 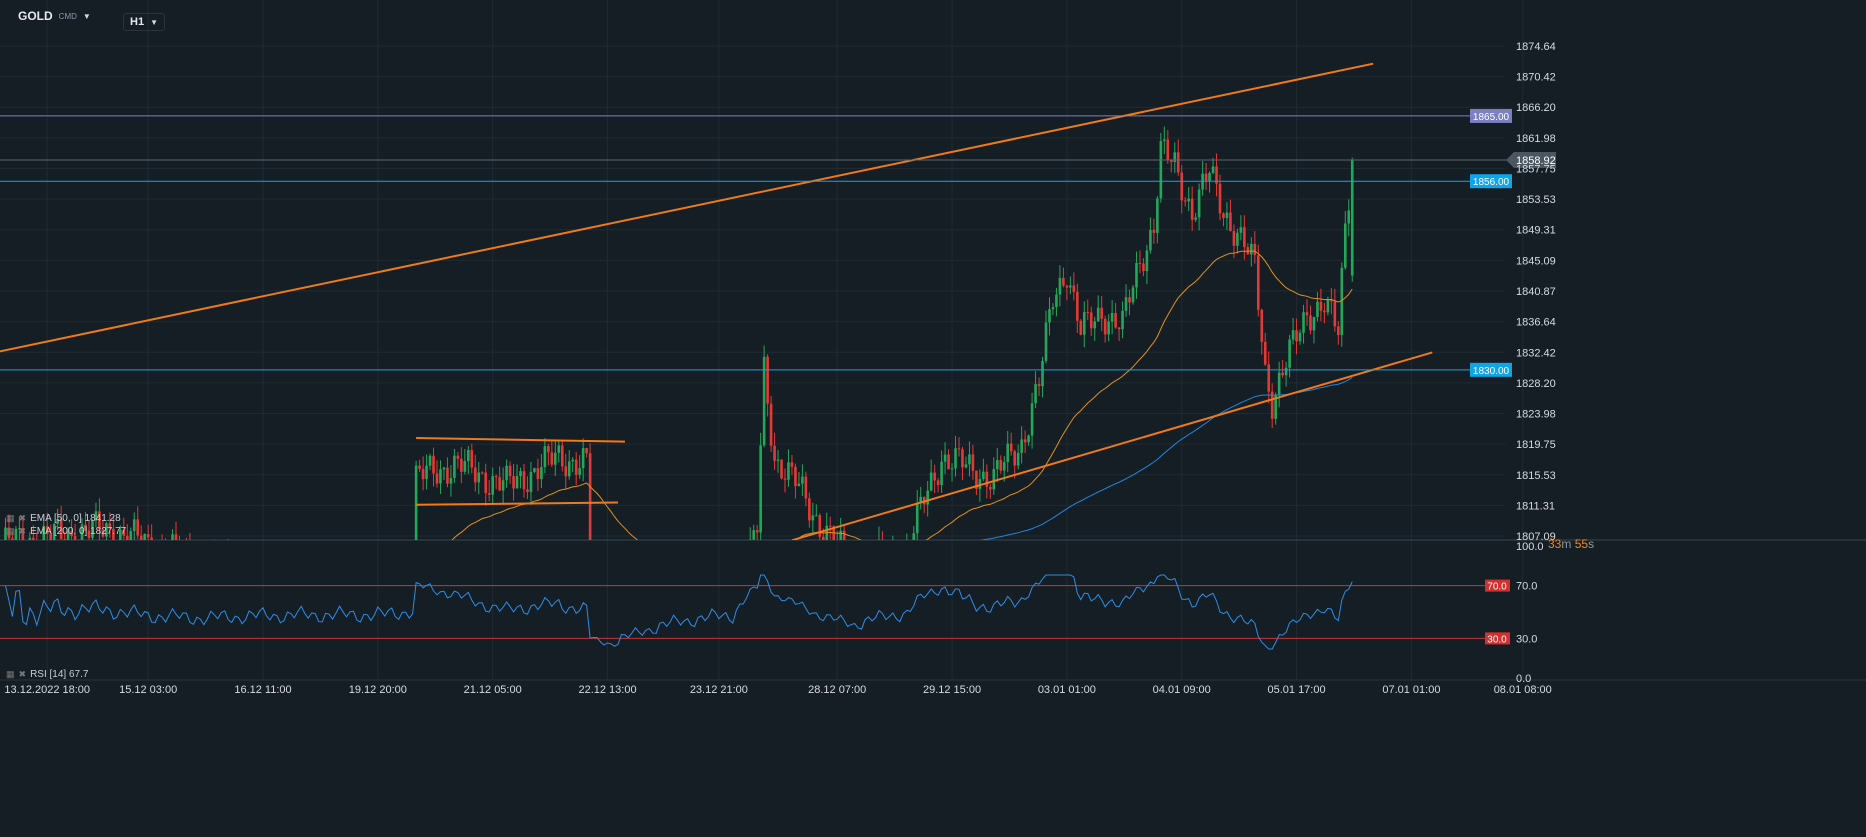 What do you see at coordinates (87, 16) in the screenshot?
I see `chevron-down-icon: ▼` at bounding box center [87, 16].